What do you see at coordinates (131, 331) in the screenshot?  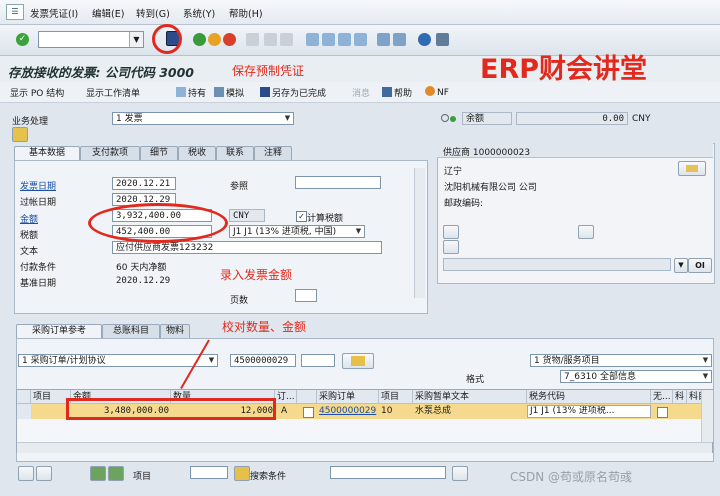 I see `tab-gl-account: 总账科目` at bounding box center [131, 331].